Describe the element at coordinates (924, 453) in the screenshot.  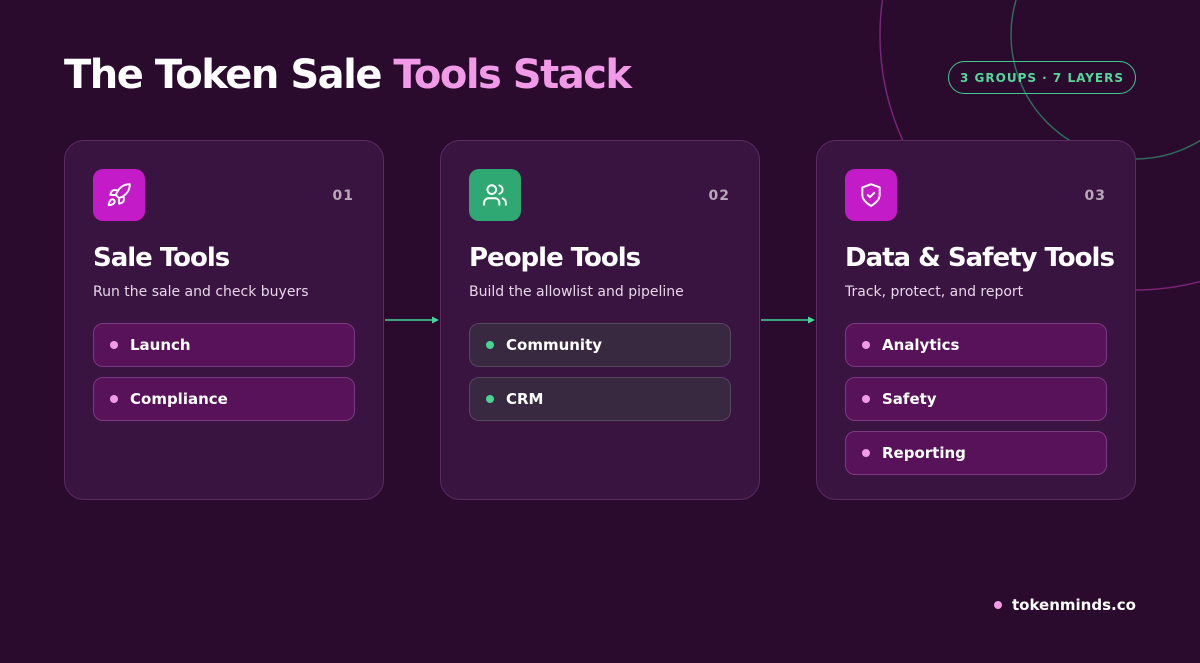
I see `layer-label: Reporting` at that location.